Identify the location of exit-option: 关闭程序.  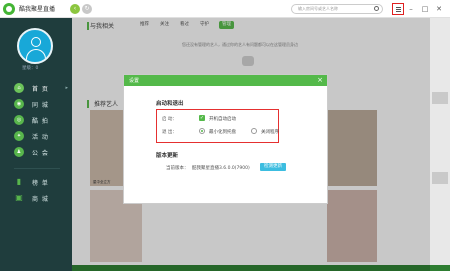
(270, 132).